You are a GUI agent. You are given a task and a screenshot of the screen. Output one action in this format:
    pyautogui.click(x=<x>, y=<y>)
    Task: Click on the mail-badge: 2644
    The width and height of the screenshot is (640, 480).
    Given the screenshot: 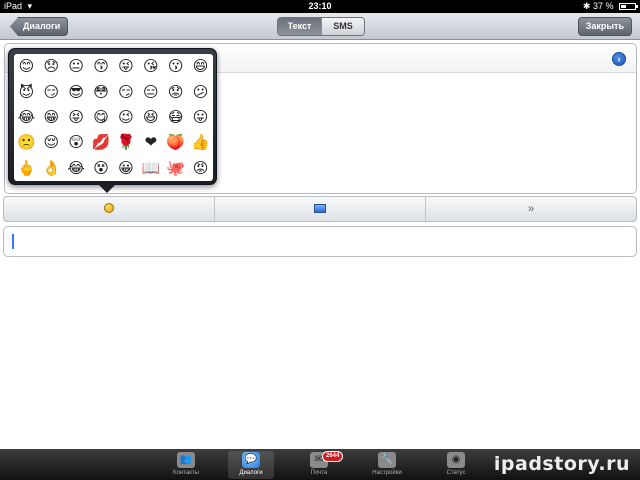 What is the action you would take?
    pyautogui.click(x=333, y=456)
    